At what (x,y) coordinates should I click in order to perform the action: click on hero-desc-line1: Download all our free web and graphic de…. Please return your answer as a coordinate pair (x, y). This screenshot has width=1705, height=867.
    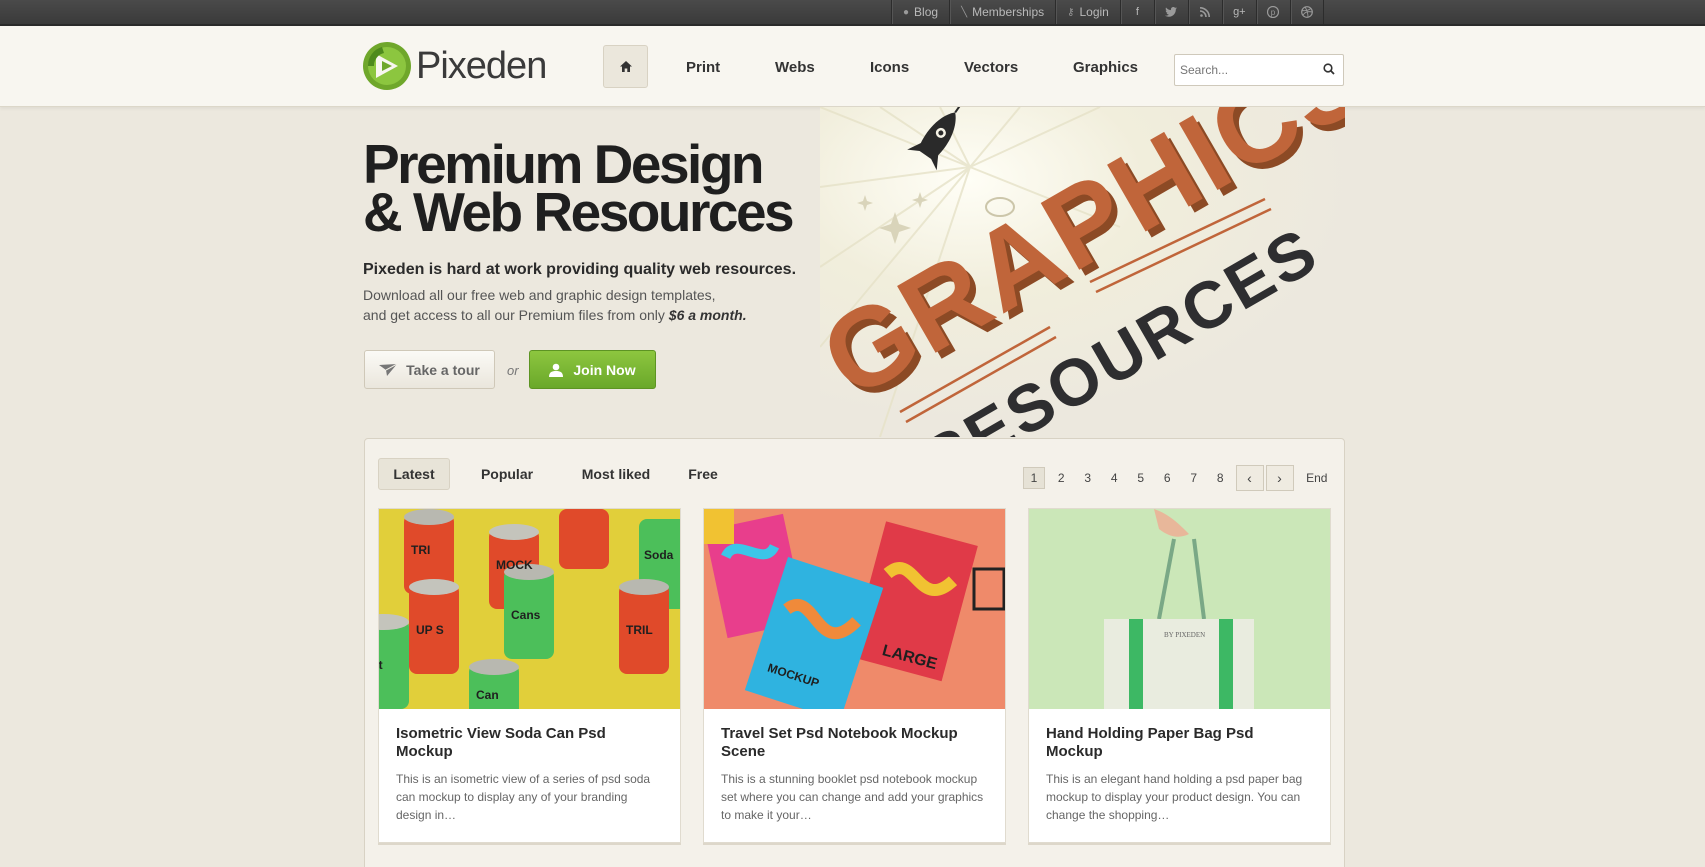
    Looking at the image, I should click on (539, 295).